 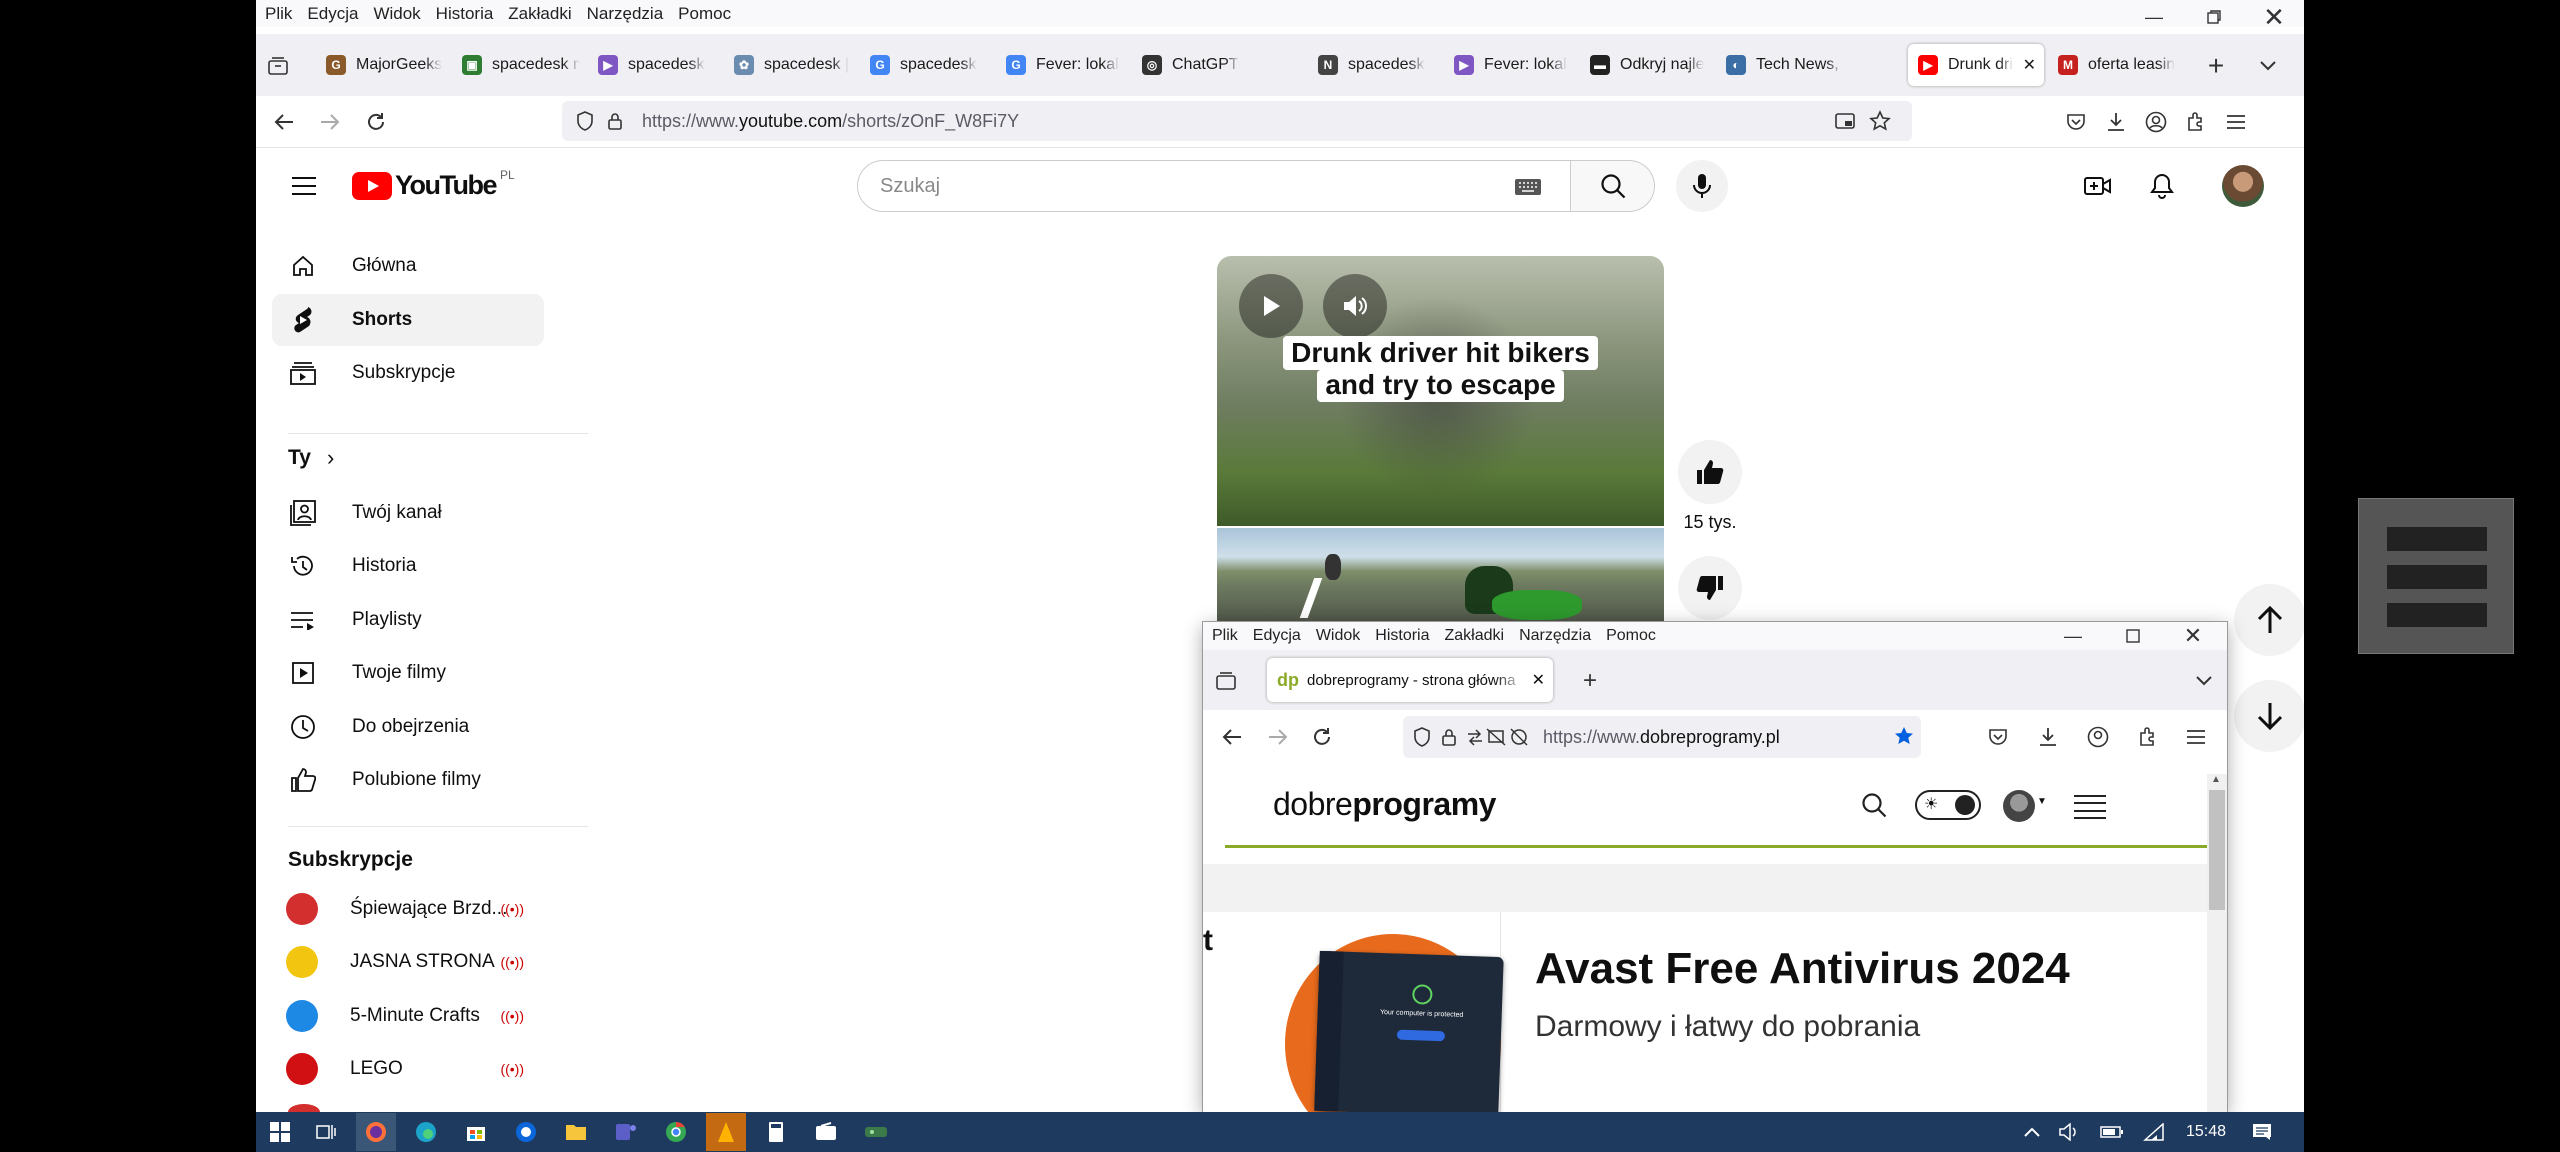 What do you see at coordinates (876, 1132) in the screenshot?
I see `green-app-taskbar-icon` at bounding box center [876, 1132].